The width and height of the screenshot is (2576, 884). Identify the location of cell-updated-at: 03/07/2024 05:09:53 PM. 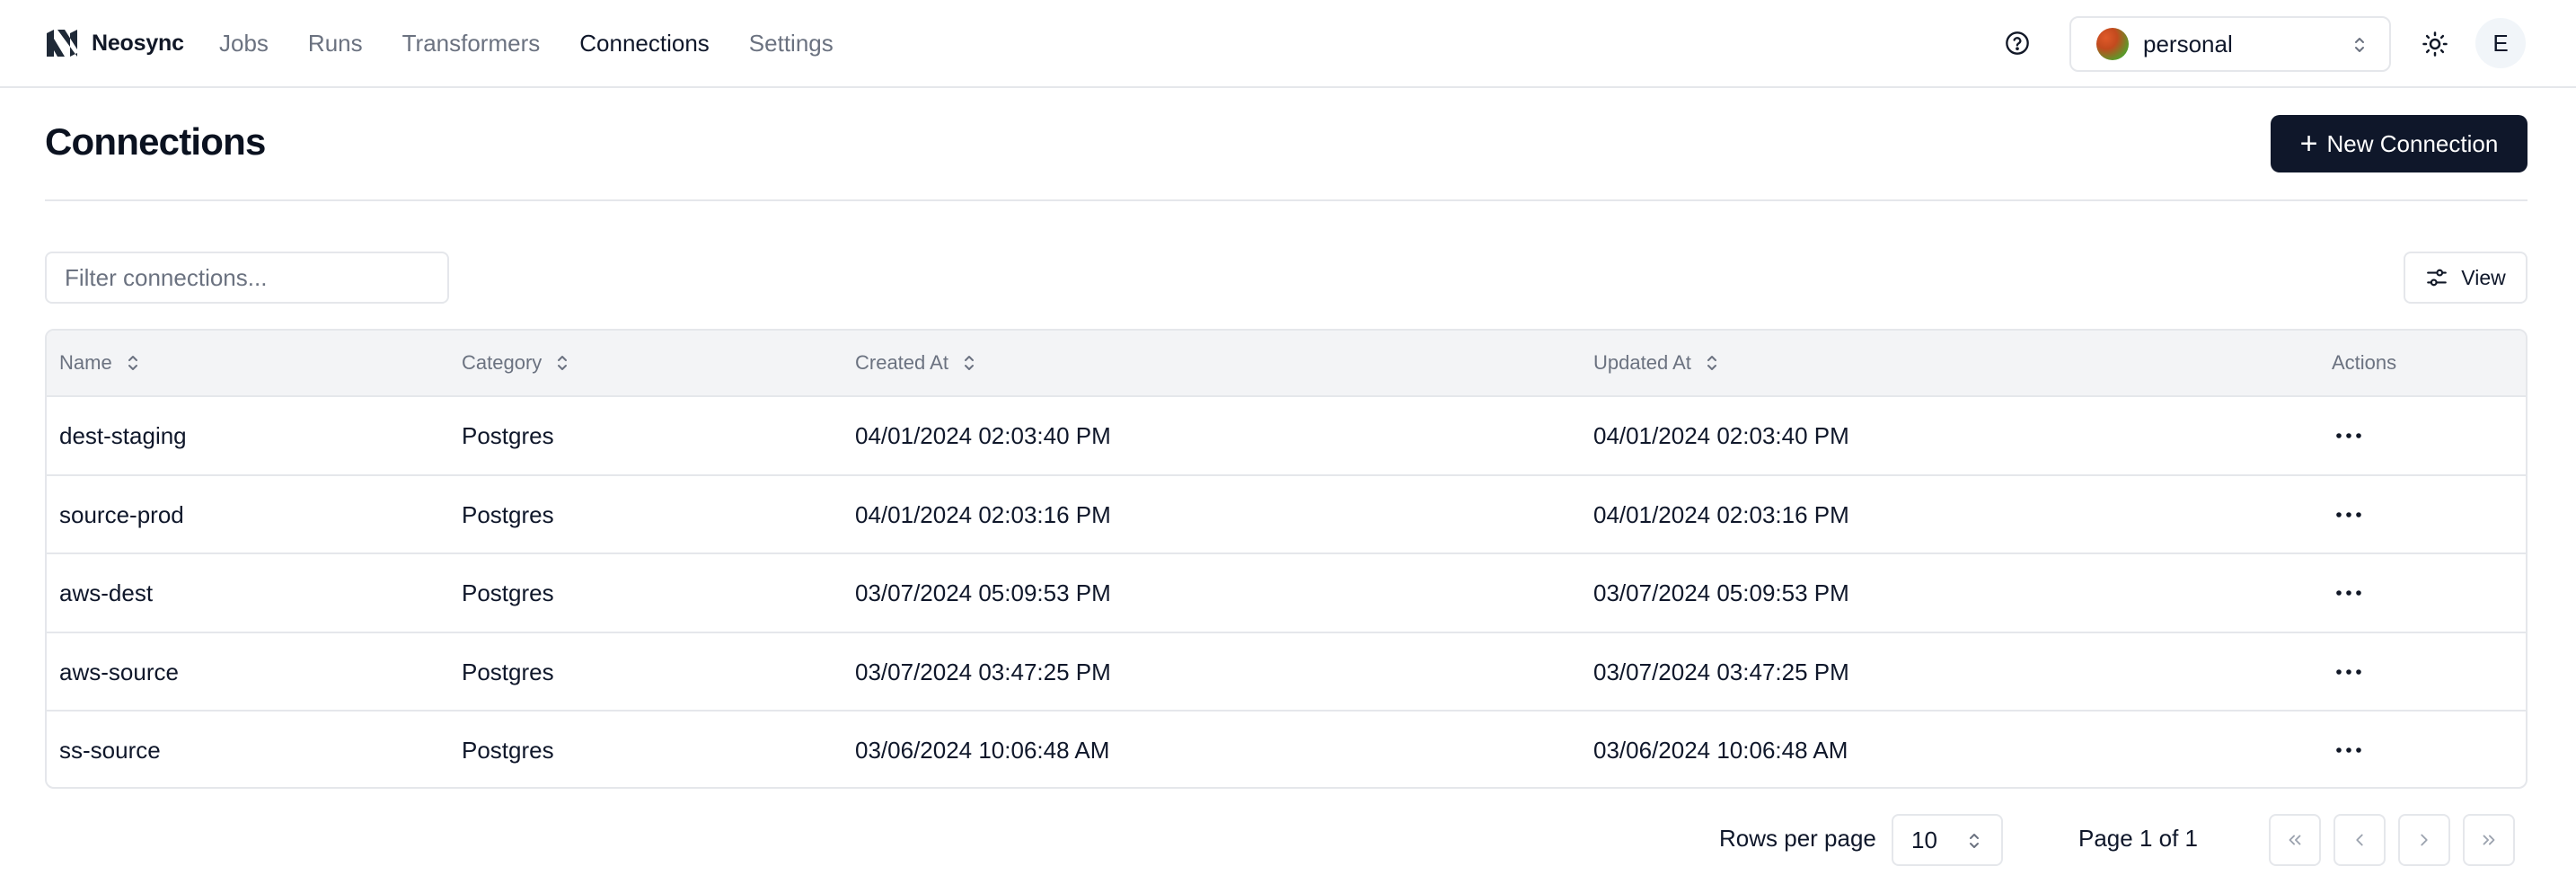
(1721, 592).